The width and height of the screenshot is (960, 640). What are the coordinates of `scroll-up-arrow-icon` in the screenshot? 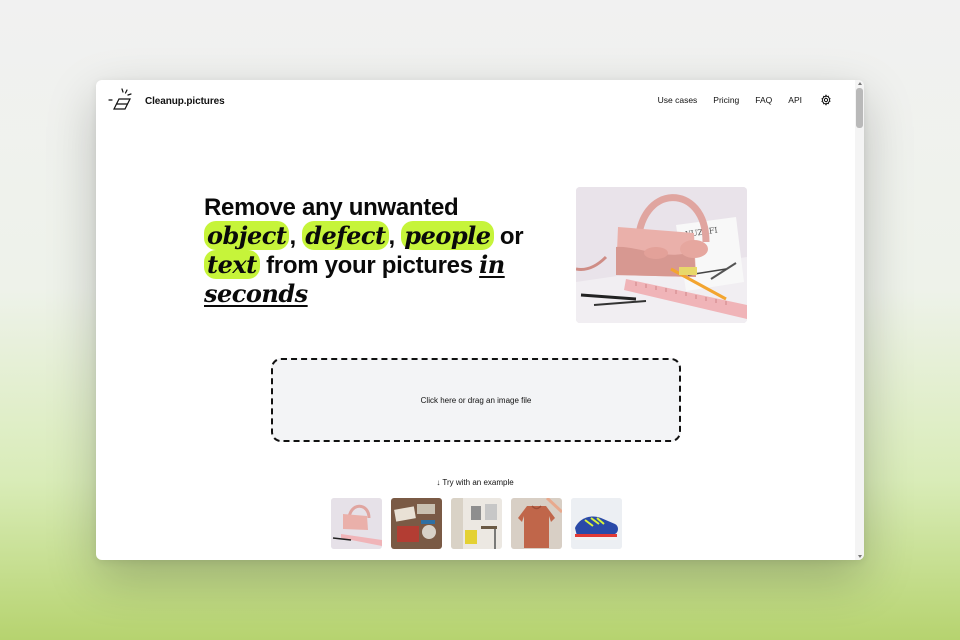 It's located at (860, 83).